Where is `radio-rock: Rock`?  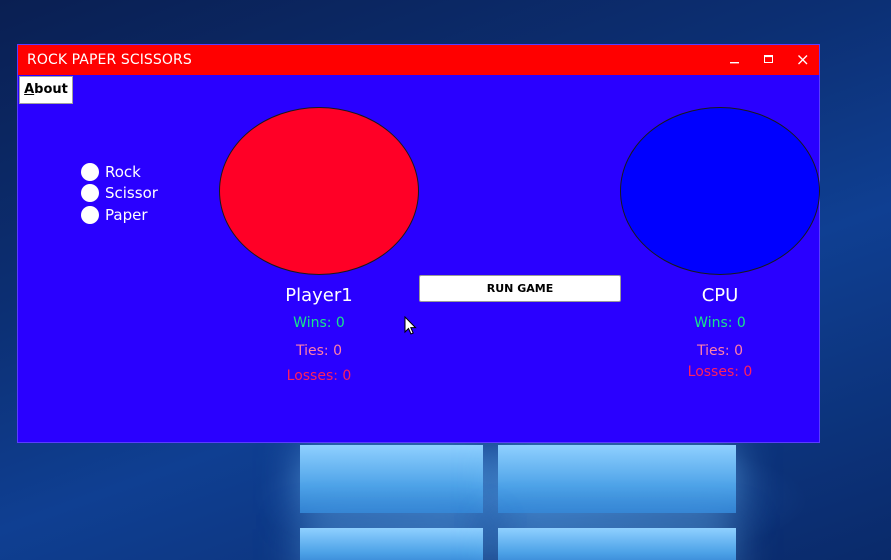 radio-rock: Rock is located at coordinates (119, 172).